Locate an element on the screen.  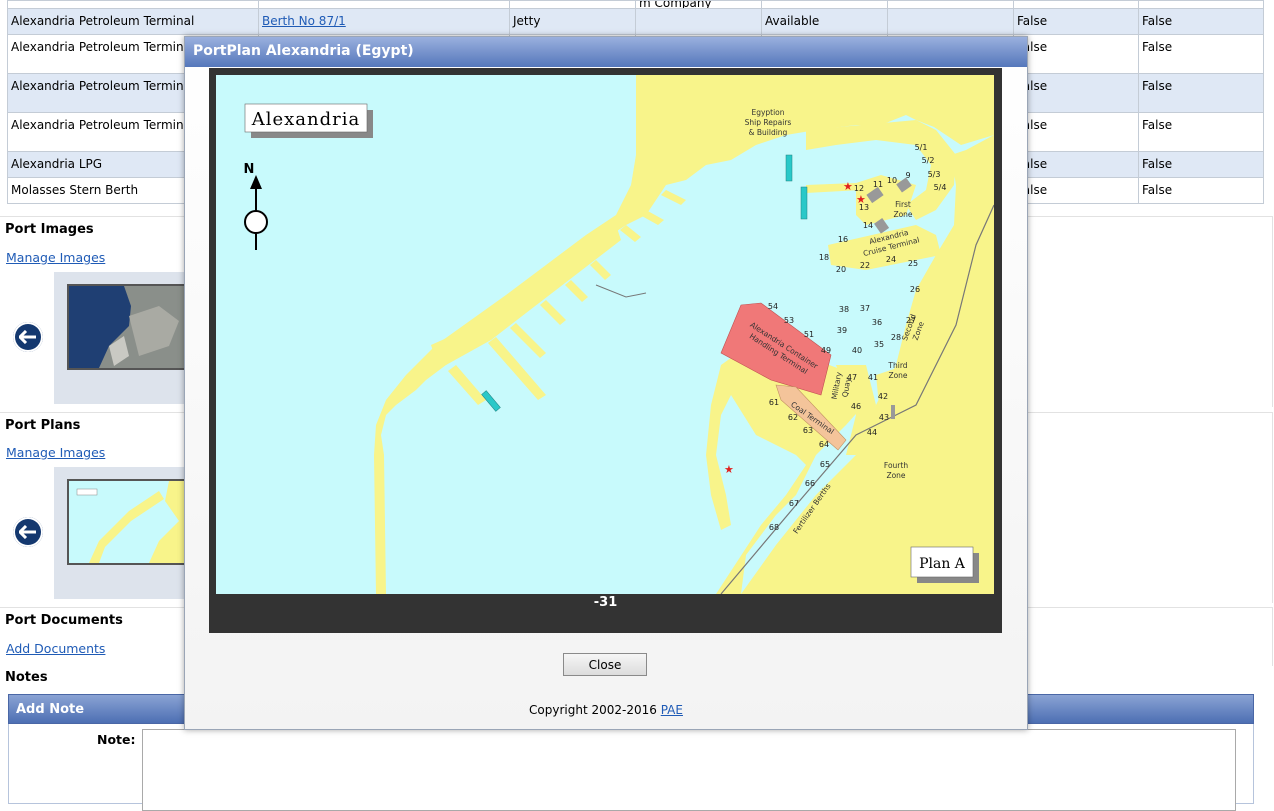
svg-text: 16 is located at coordinates (843, 239).